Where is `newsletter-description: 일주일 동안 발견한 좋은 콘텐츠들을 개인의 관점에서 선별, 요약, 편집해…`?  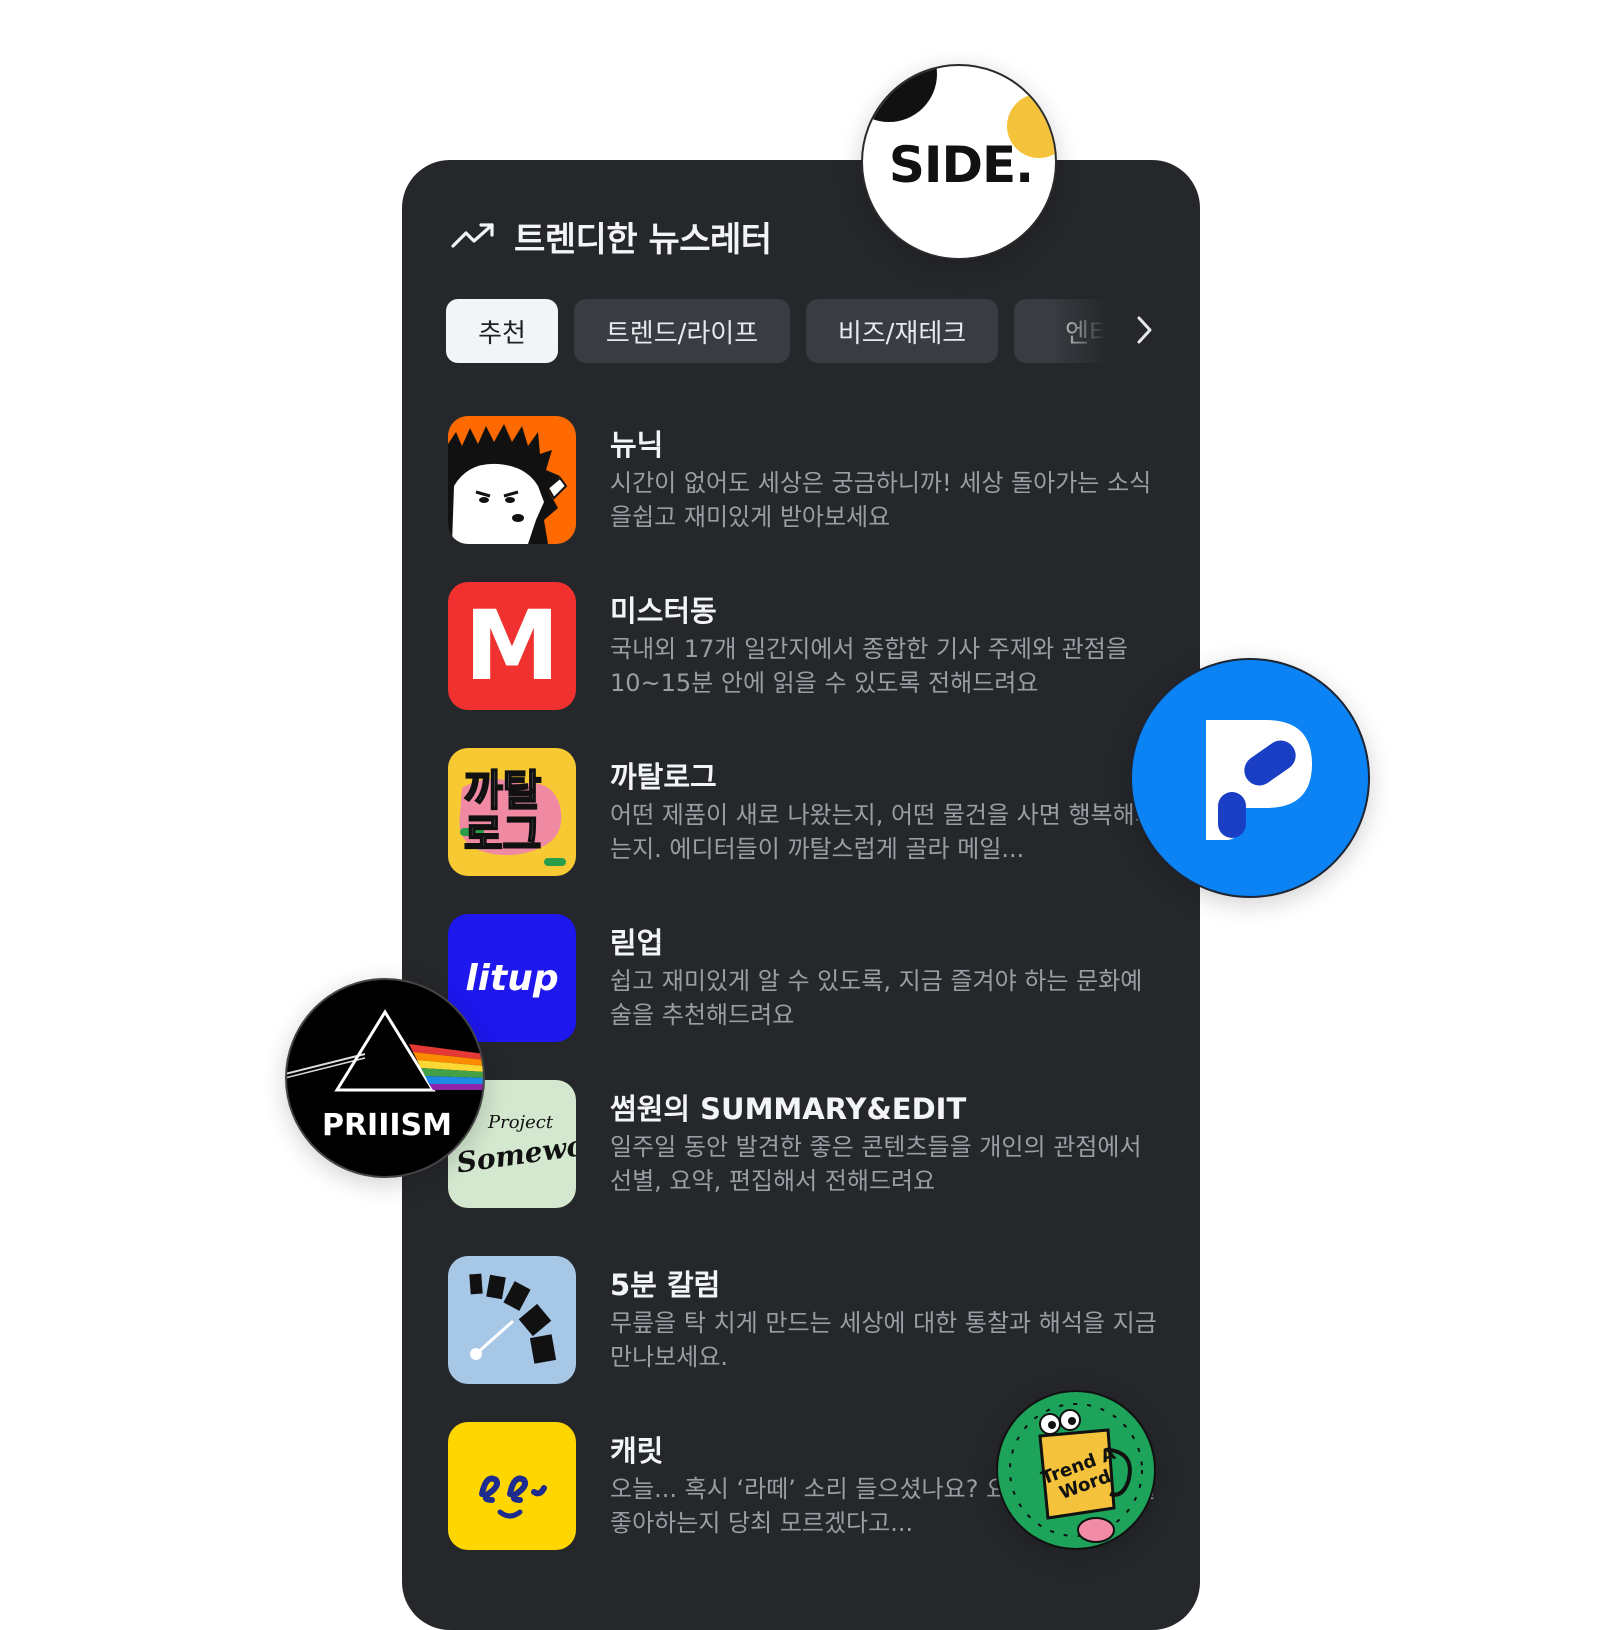 newsletter-description: 일주일 동안 발견한 좋은 콘텐츠들을 개인의 관점에서 선별, 요약, 편집해… is located at coordinates (876, 1164).